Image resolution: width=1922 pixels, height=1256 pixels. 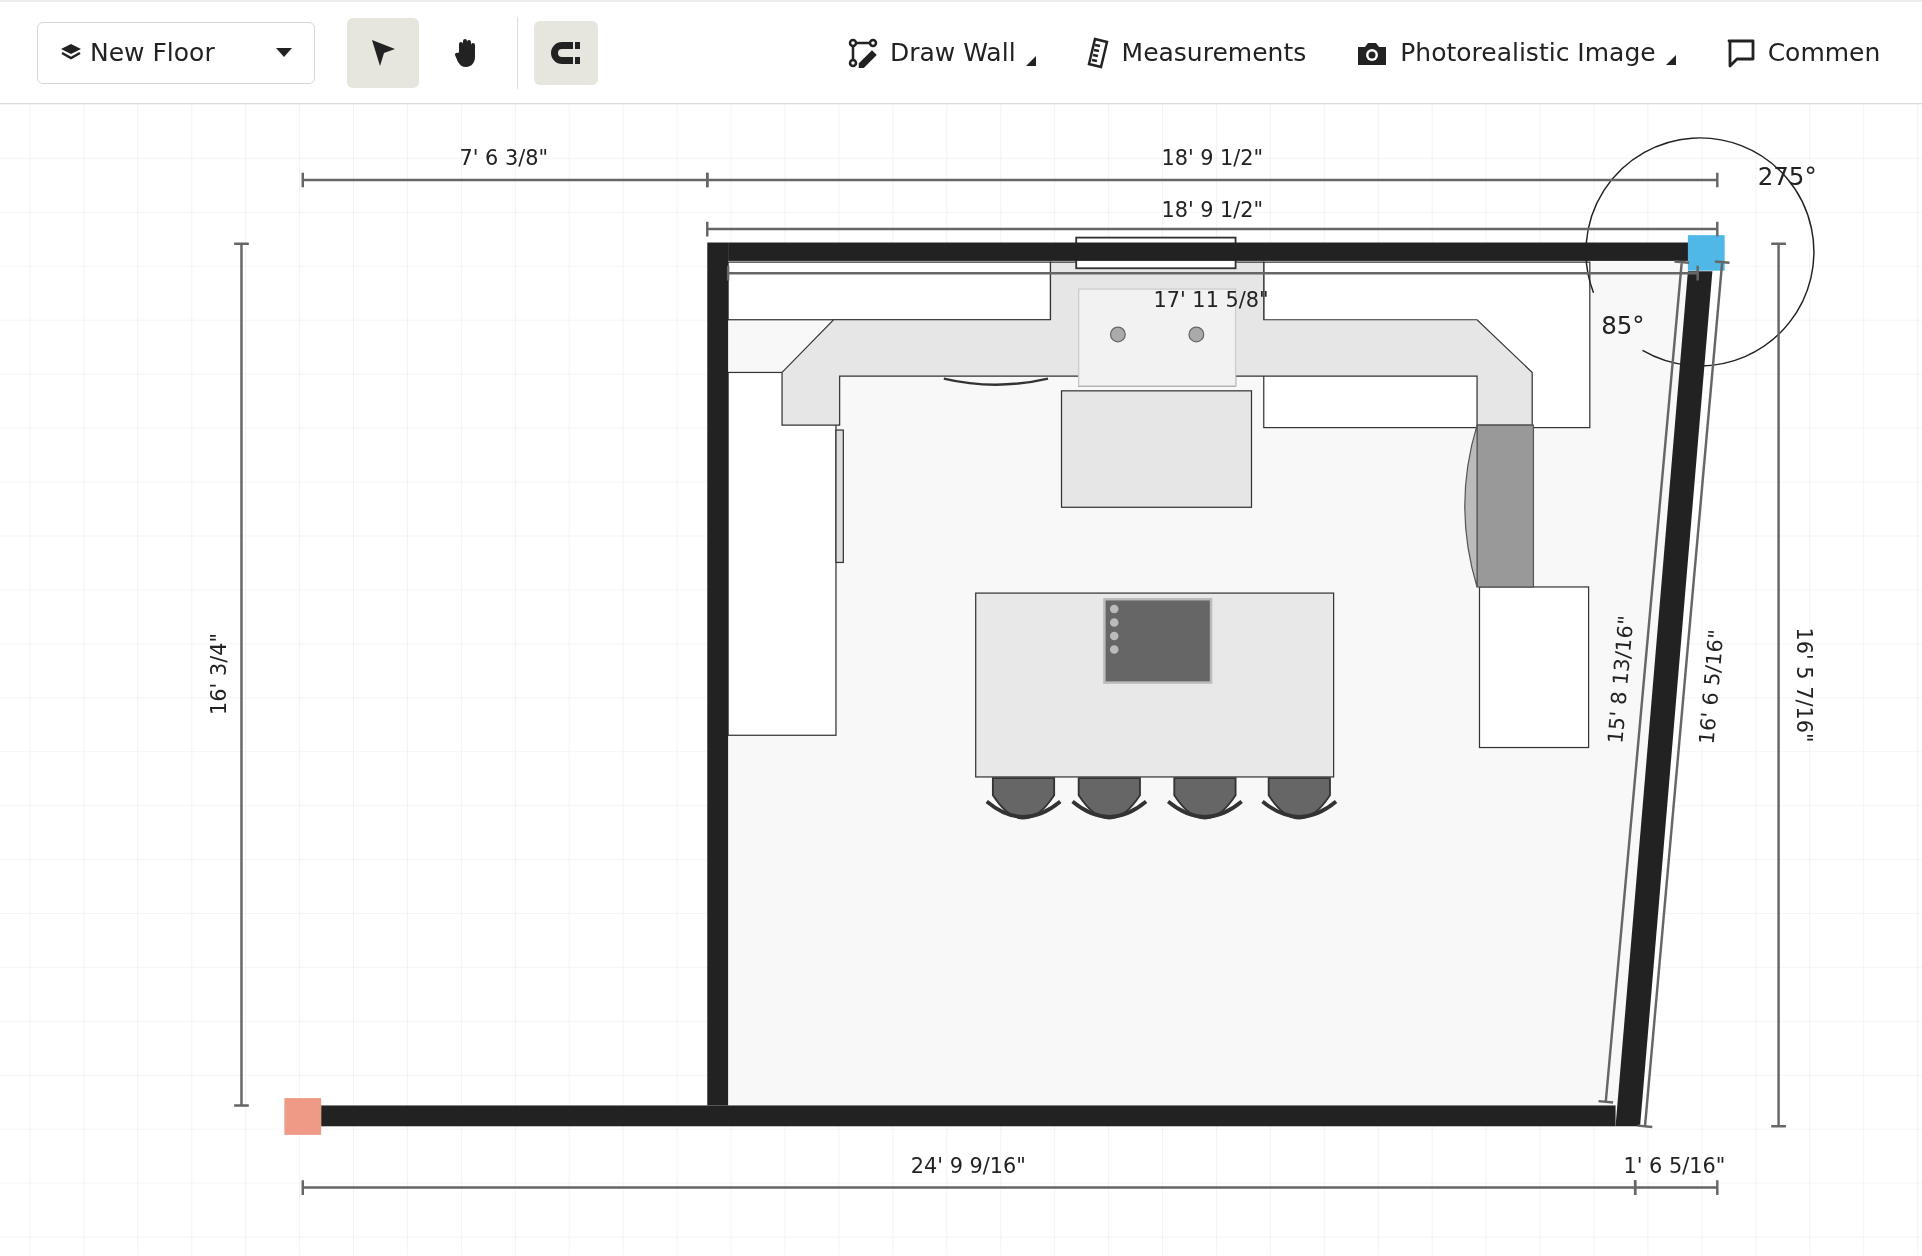 What do you see at coordinates (863, 52) in the screenshot?
I see `wall-nodes-icon` at bounding box center [863, 52].